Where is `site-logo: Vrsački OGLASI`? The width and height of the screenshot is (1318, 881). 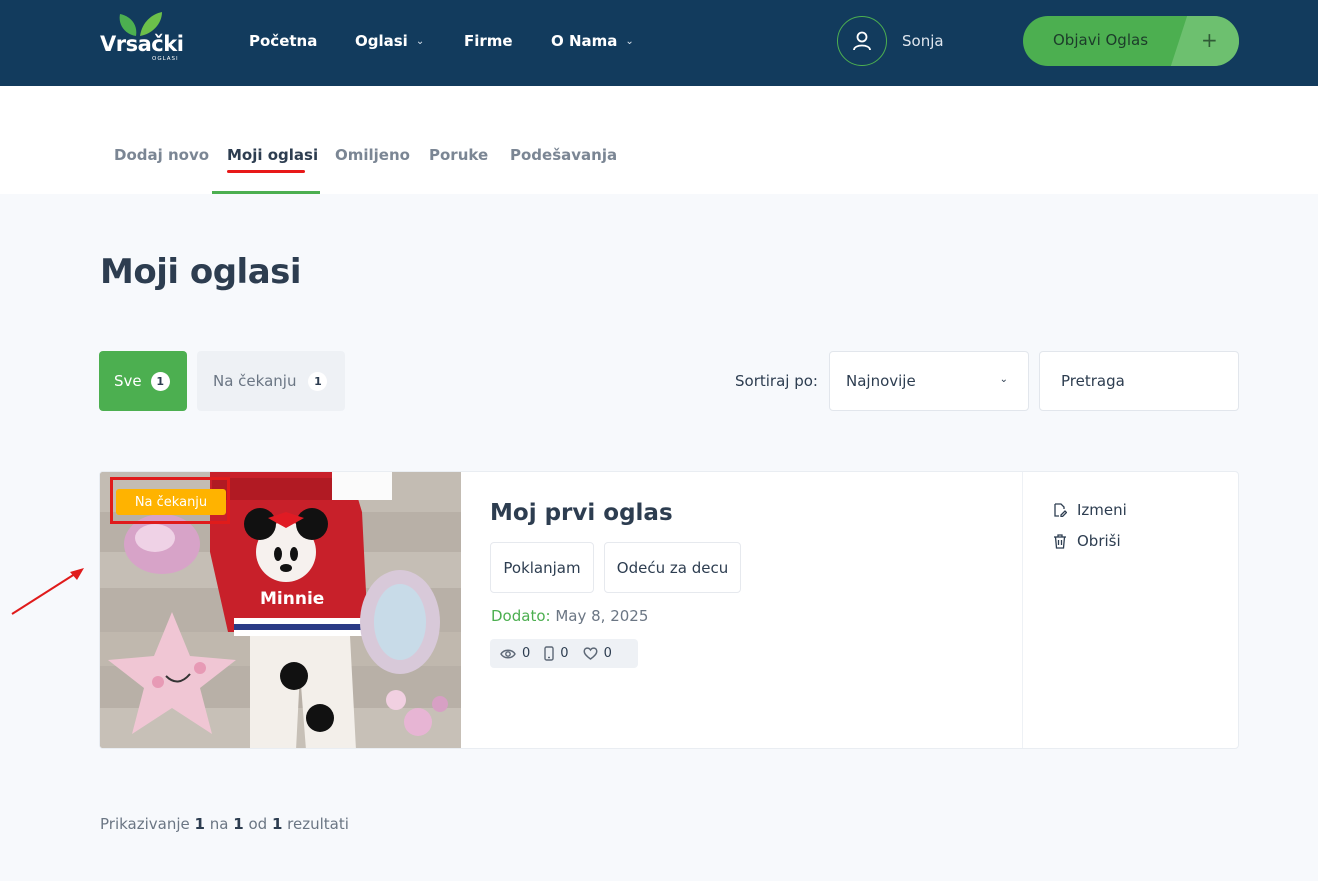 site-logo: Vrsački OGLASI is located at coordinates (146, 38).